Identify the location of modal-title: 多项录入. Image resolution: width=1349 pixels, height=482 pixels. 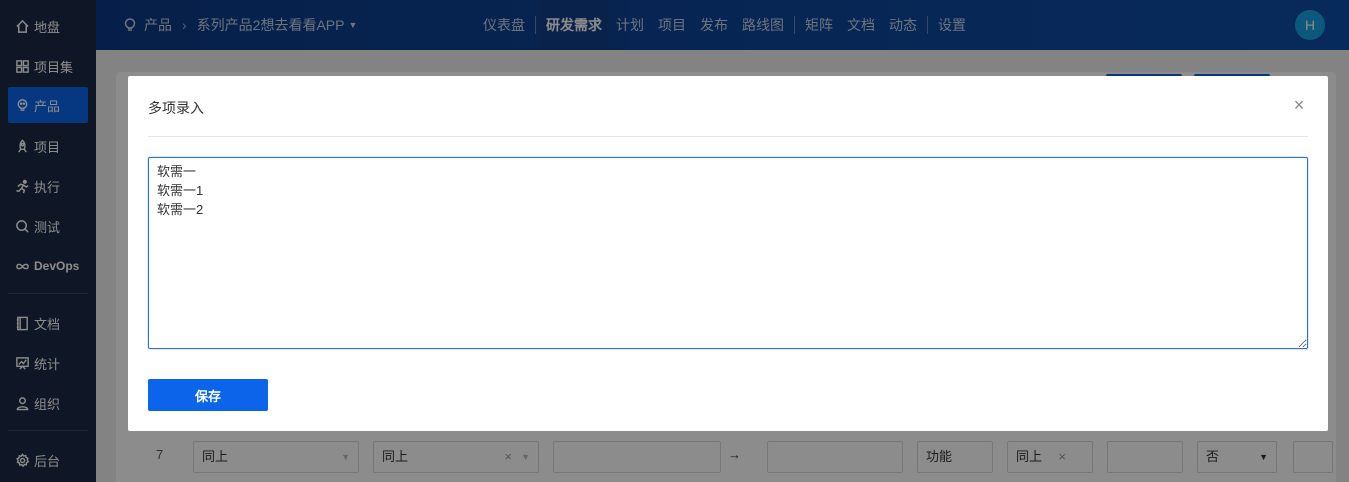
(176, 108).